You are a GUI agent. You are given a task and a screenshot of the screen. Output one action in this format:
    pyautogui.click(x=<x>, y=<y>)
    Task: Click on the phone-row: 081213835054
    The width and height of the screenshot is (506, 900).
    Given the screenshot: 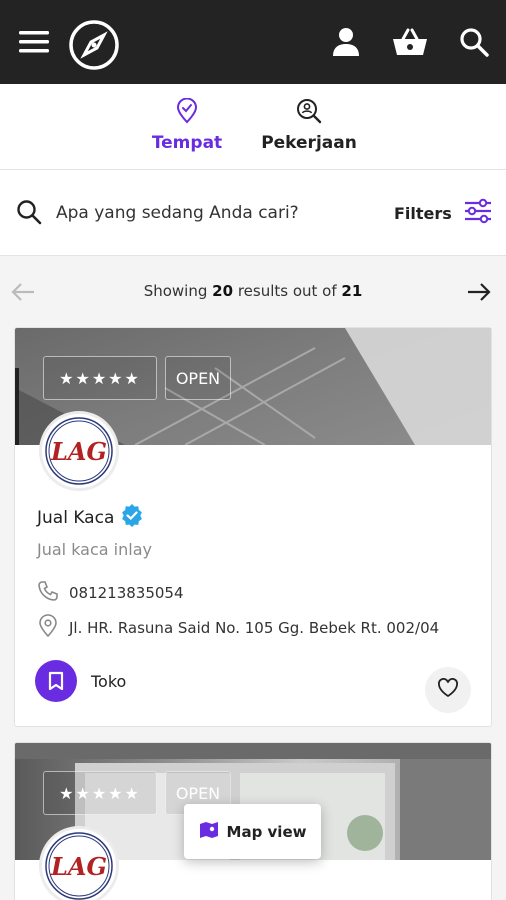 What is the action you would take?
    pyautogui.click(x=110, y=593)
    